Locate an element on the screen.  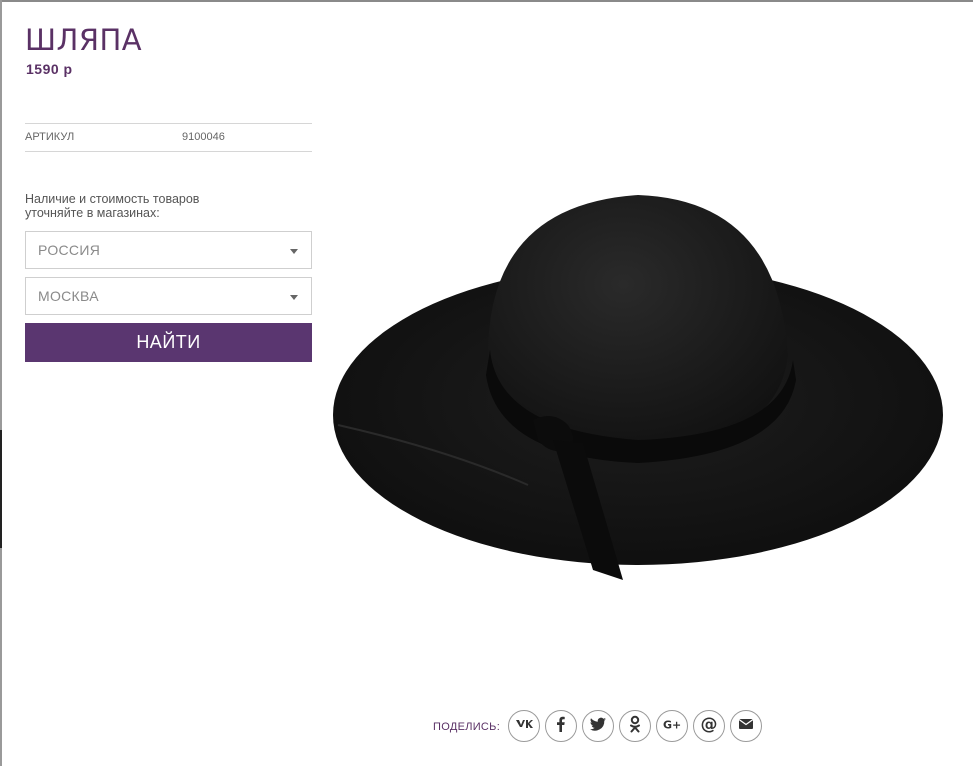
facebook-icon is located at coordinates (561, 726).